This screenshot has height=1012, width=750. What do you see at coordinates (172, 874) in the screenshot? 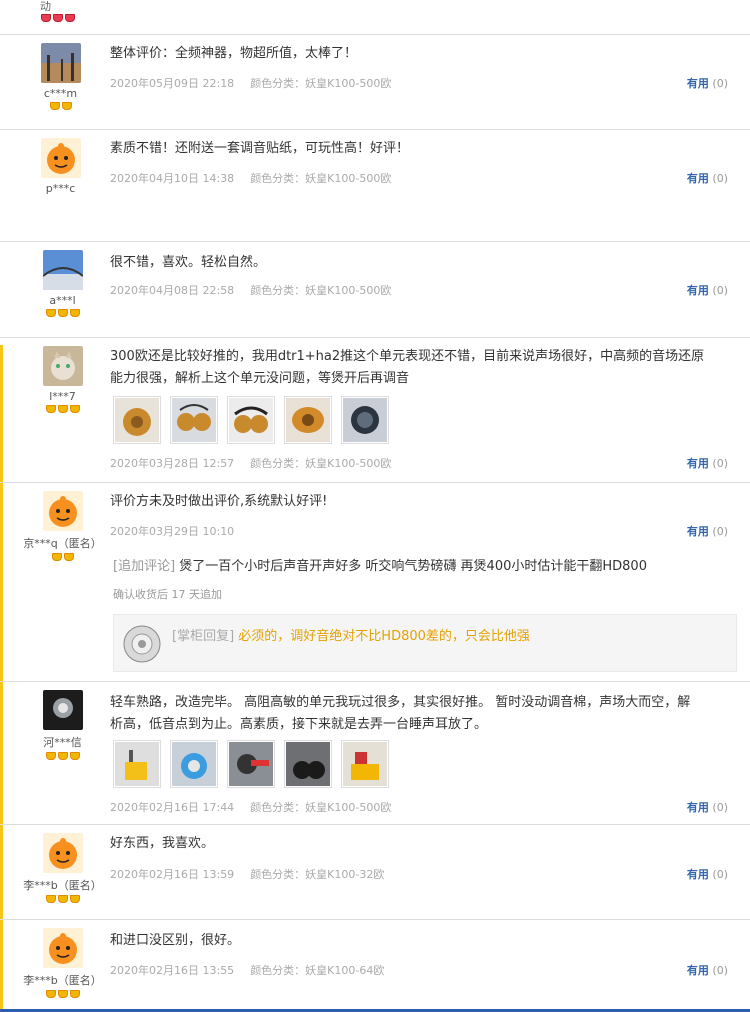
I see `review-date: 2020年02月16日 13:59` at bounding box center [172, 874].